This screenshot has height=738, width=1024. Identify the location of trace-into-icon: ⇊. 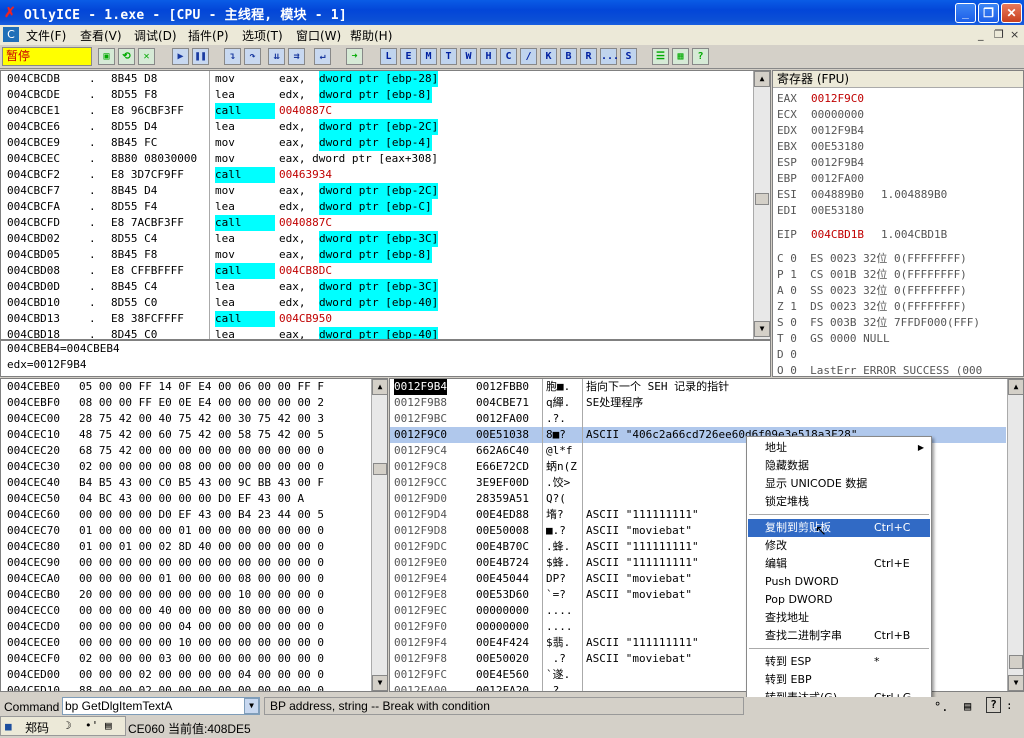
(276, 56).